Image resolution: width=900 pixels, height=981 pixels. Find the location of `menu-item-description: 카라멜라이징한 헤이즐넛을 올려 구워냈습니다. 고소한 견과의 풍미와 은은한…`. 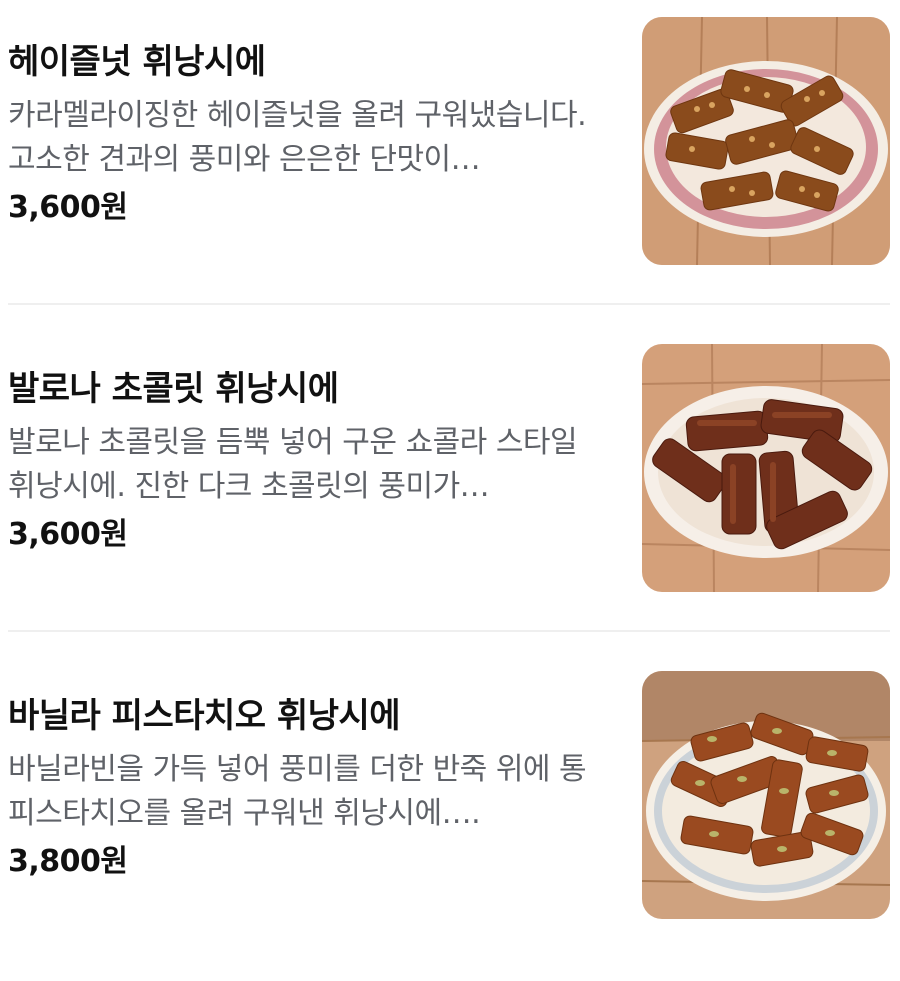

menu-item-description: 카라멜라이징한 헤이즐넛을 올려 구워냈습니다. 고소한 견과의 풍미와 은은한… is located at coordinates (297, 137).